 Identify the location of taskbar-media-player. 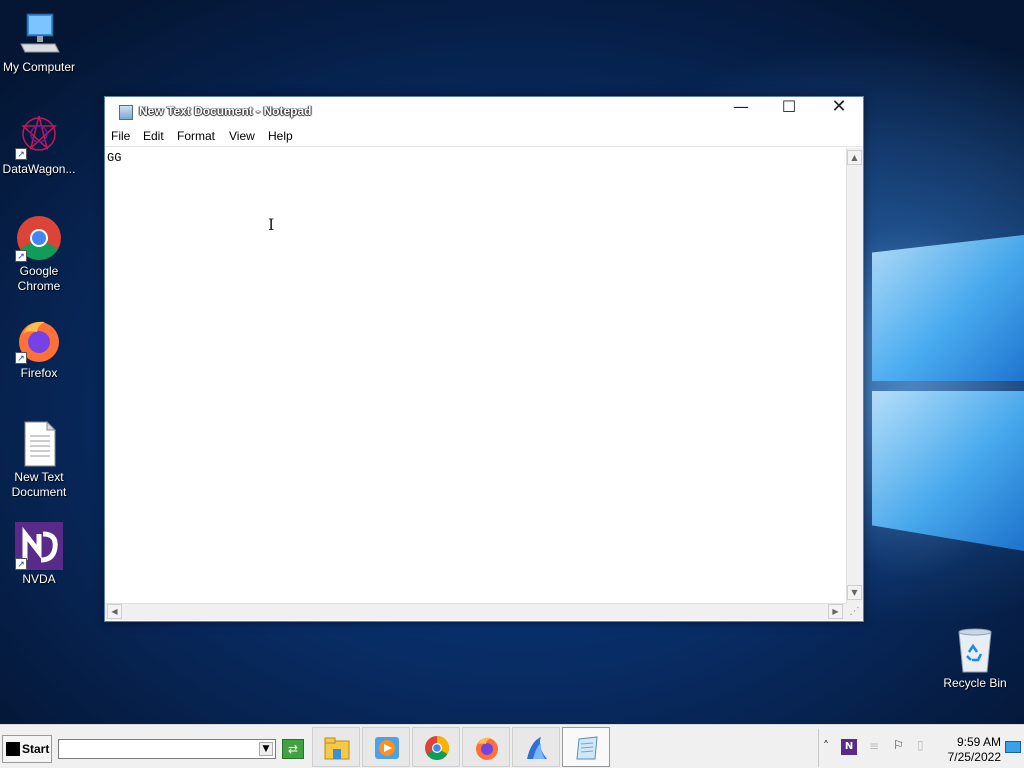
(386, 747).